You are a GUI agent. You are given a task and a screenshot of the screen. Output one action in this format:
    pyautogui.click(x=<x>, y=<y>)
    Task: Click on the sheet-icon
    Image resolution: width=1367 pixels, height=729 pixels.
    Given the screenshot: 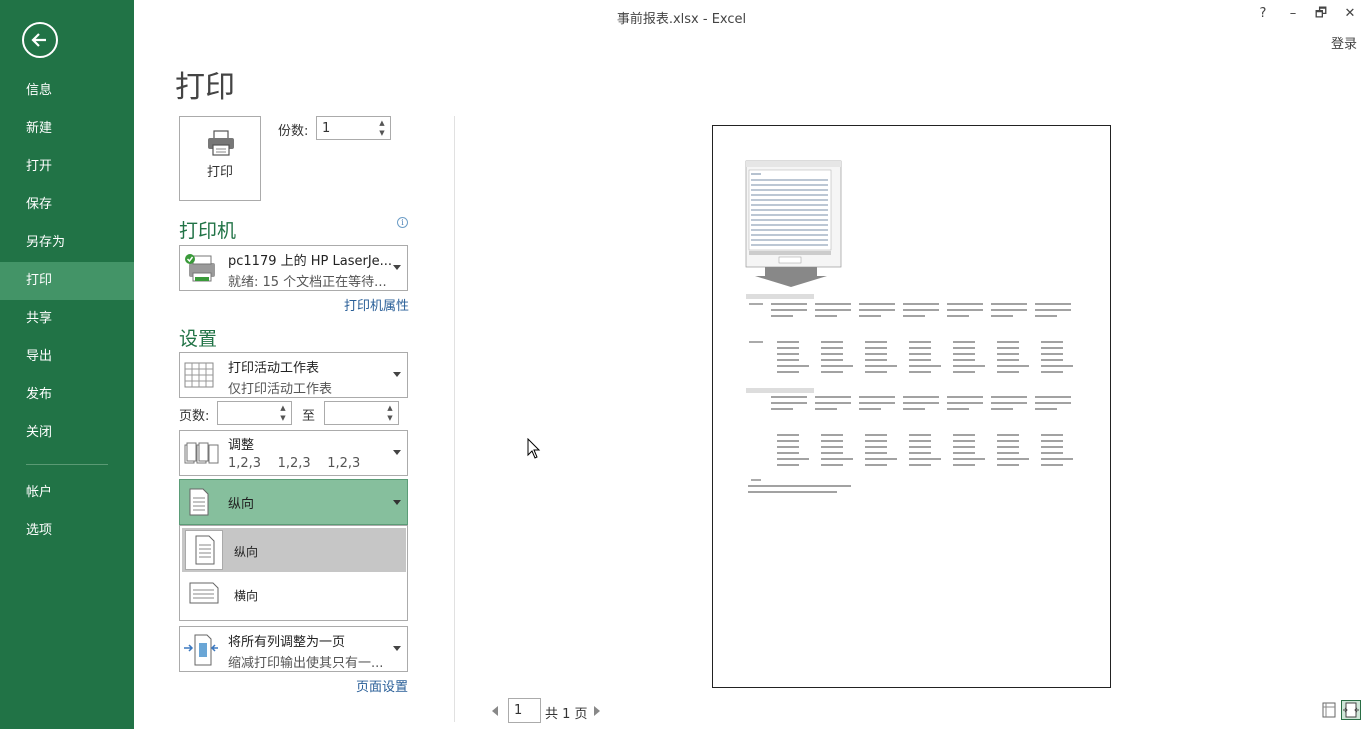 What is the action you would take?
    pyautogui.click(x=199, y=375)
    